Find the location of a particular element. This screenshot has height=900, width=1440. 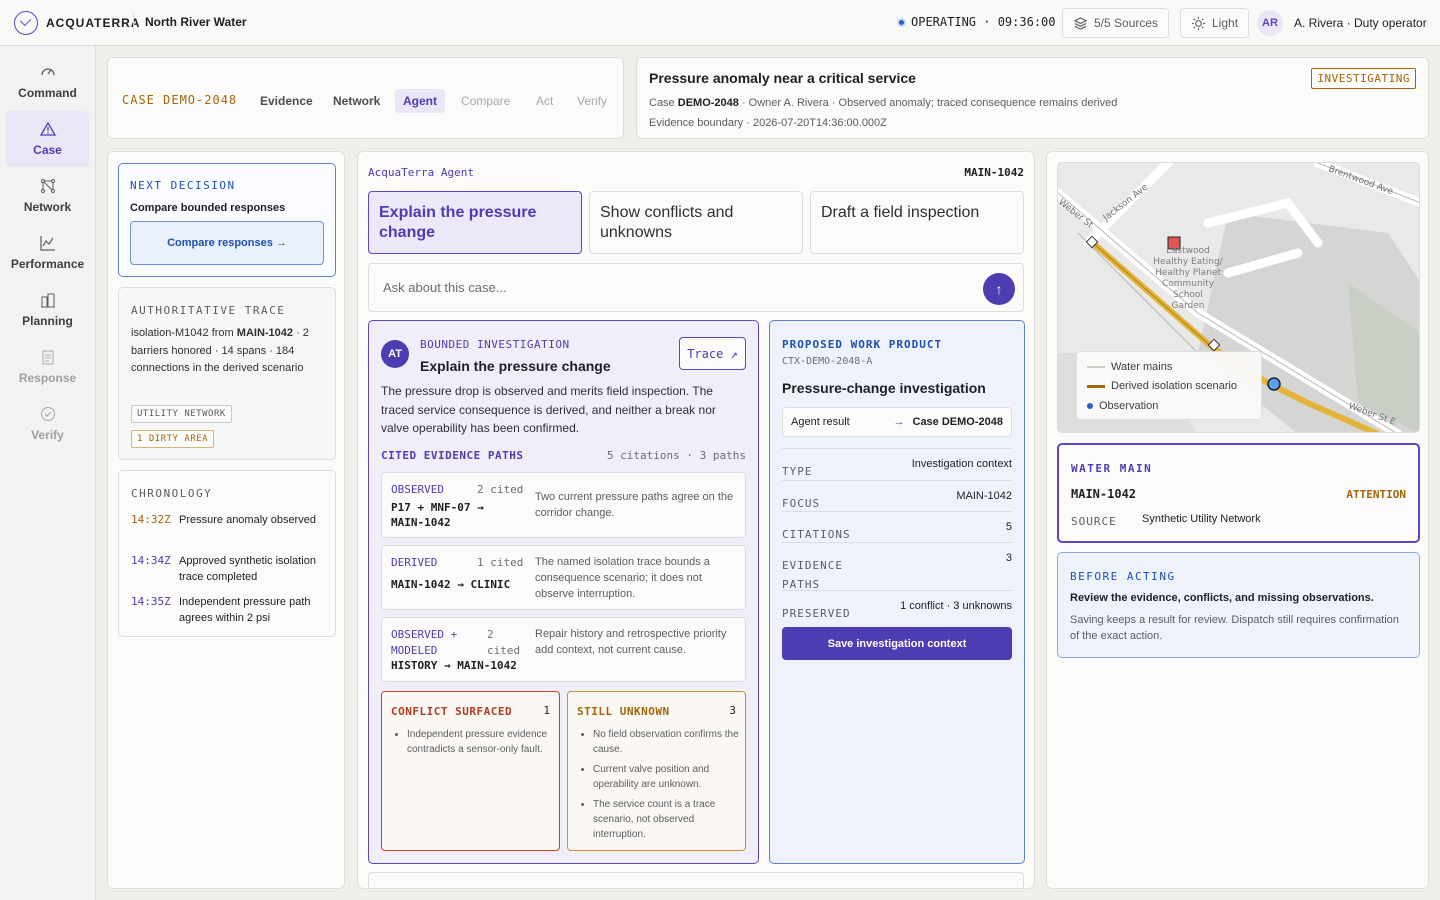

chart-icon is located at coordinates (47, 243).